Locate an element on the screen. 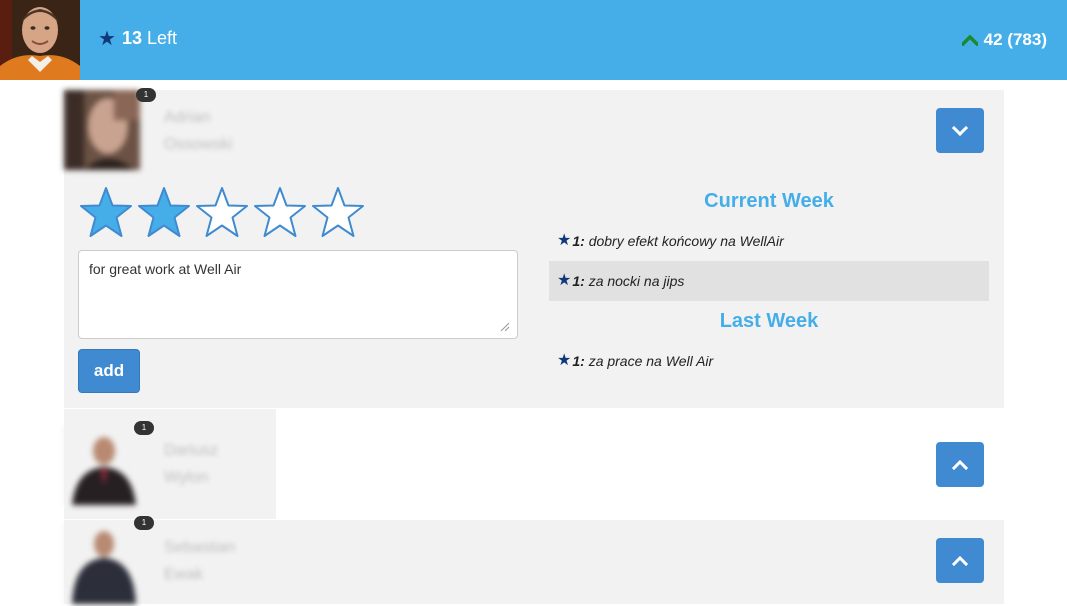 The height and width of the screenshot is (606, 1067). collapse-button is located at coordinates (960, 130).